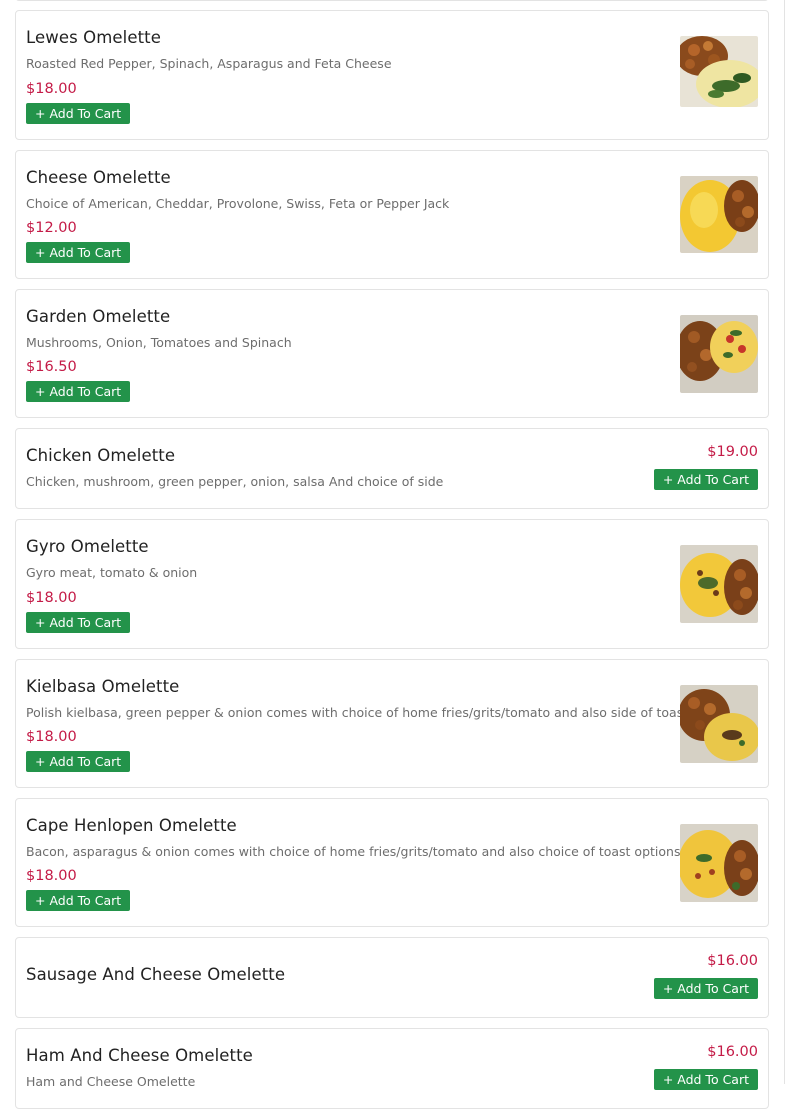 The width and height of the screenshot is (785, 1119). Describe the element at coordinates (98, 316) in the screenshot. I see `menu-item-name: Garden Omelette` at that location.